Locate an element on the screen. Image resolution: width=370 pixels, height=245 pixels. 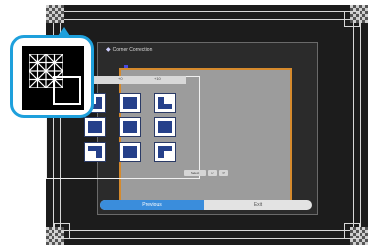
corner-box-bottom-right is located at coordinates (352, 231).